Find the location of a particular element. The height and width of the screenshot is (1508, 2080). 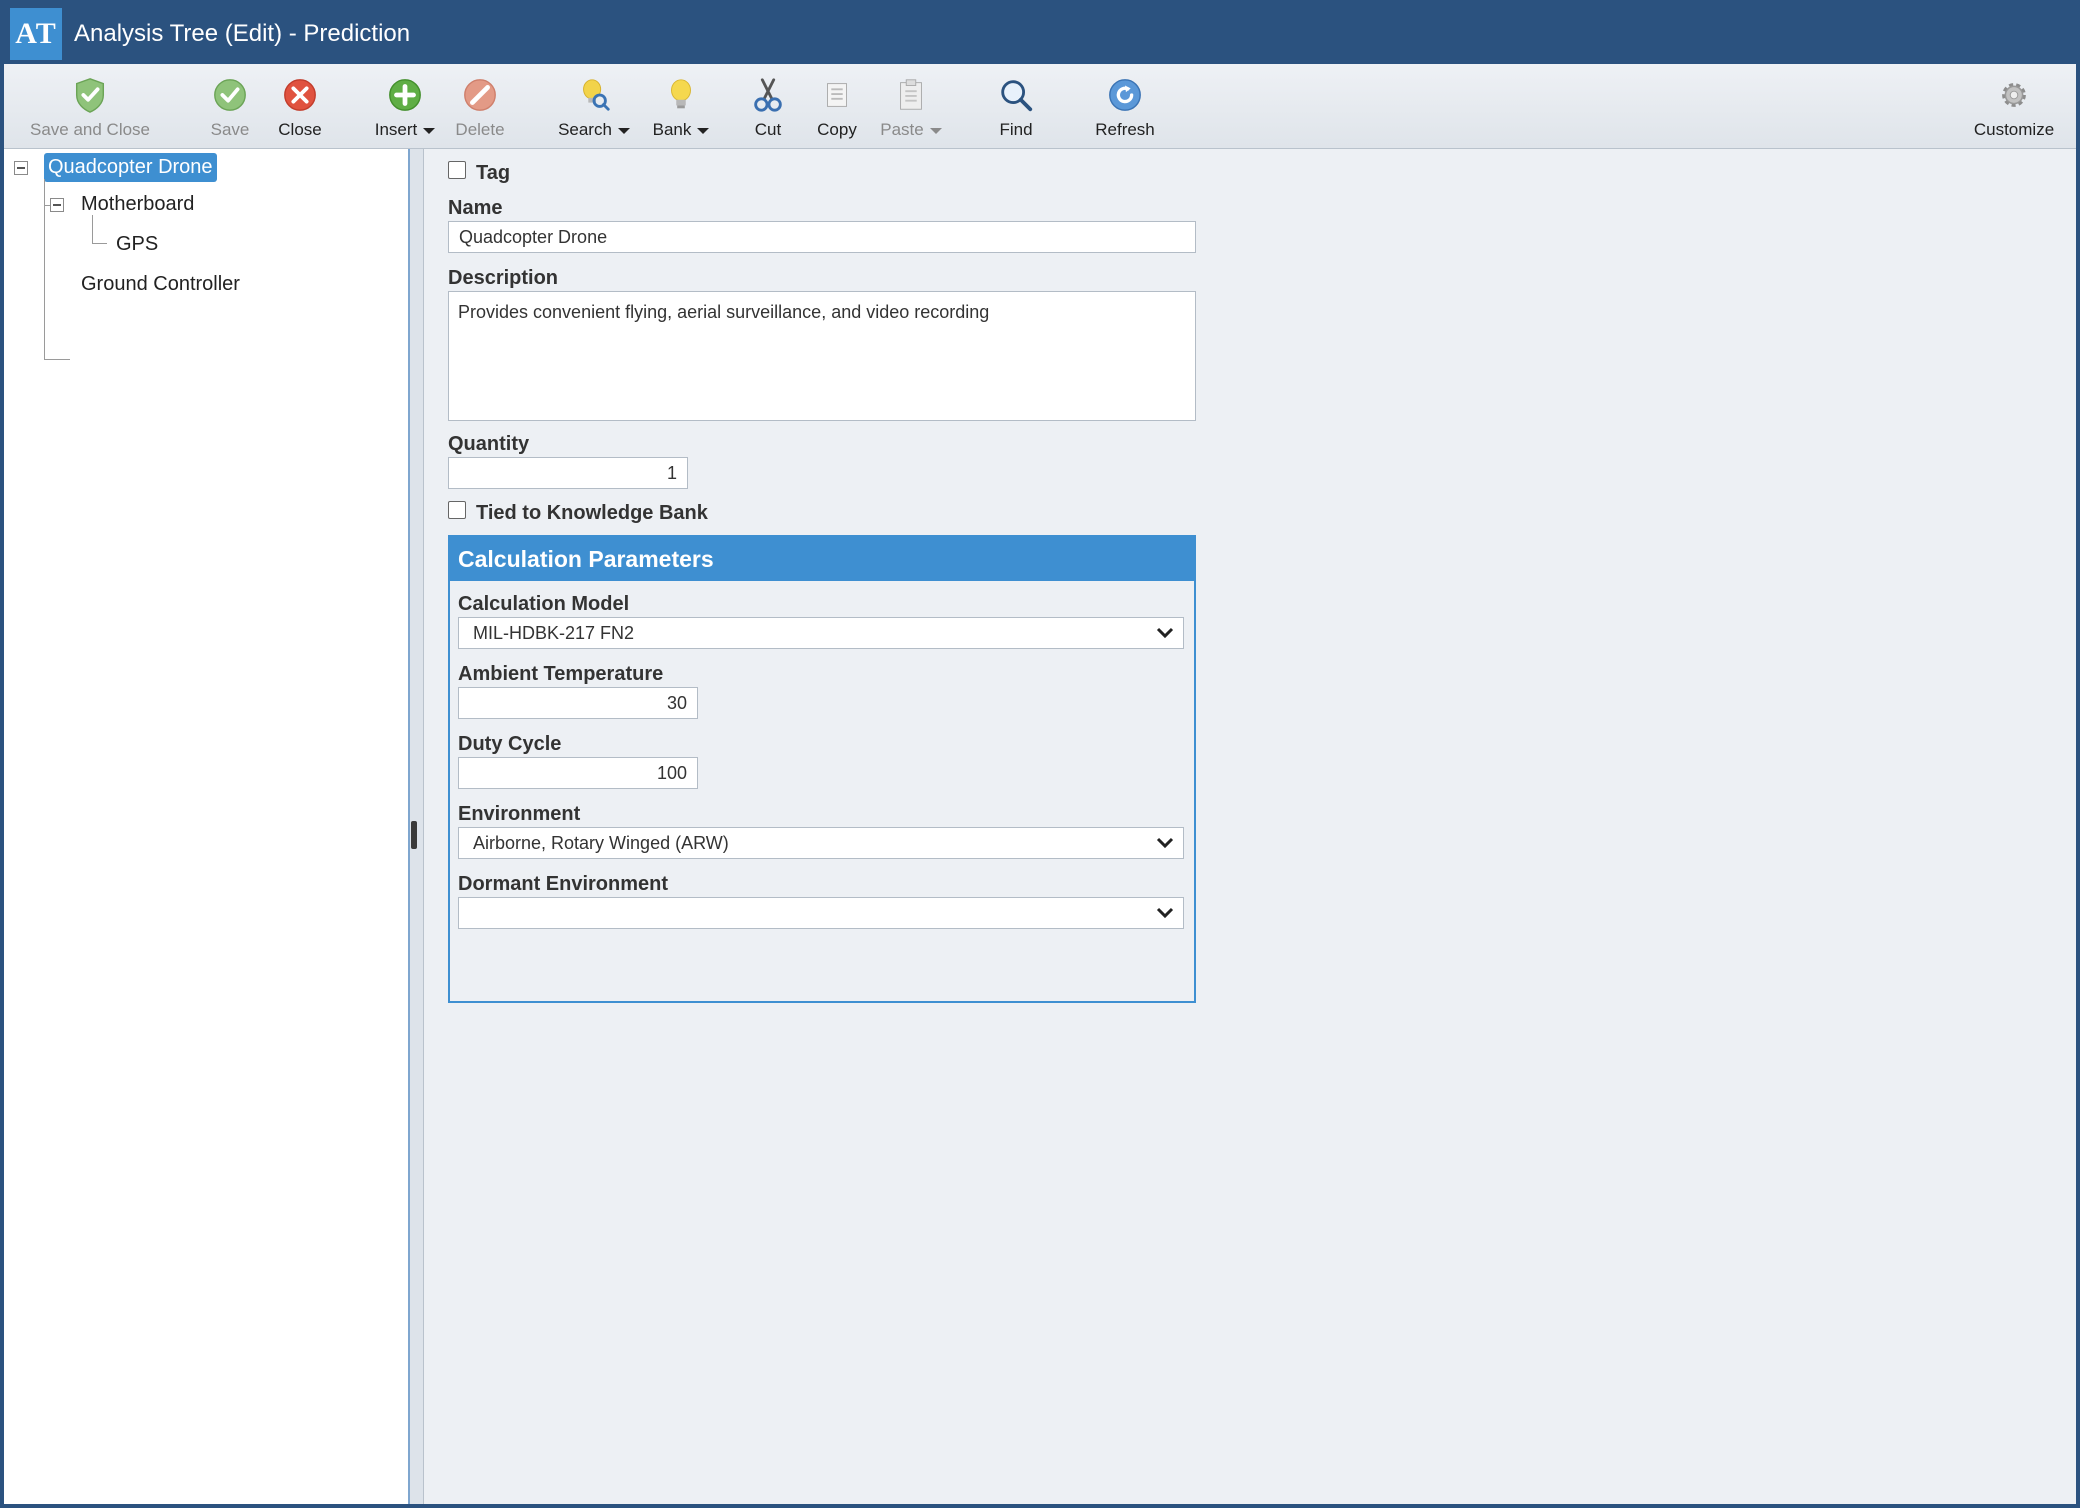

duty-cycle-input: 100 is located at coordinates (578, 773).